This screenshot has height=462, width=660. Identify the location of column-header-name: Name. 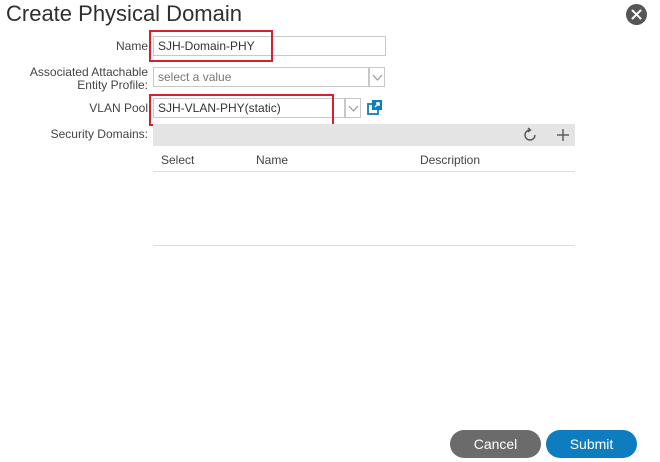
(272, 160).